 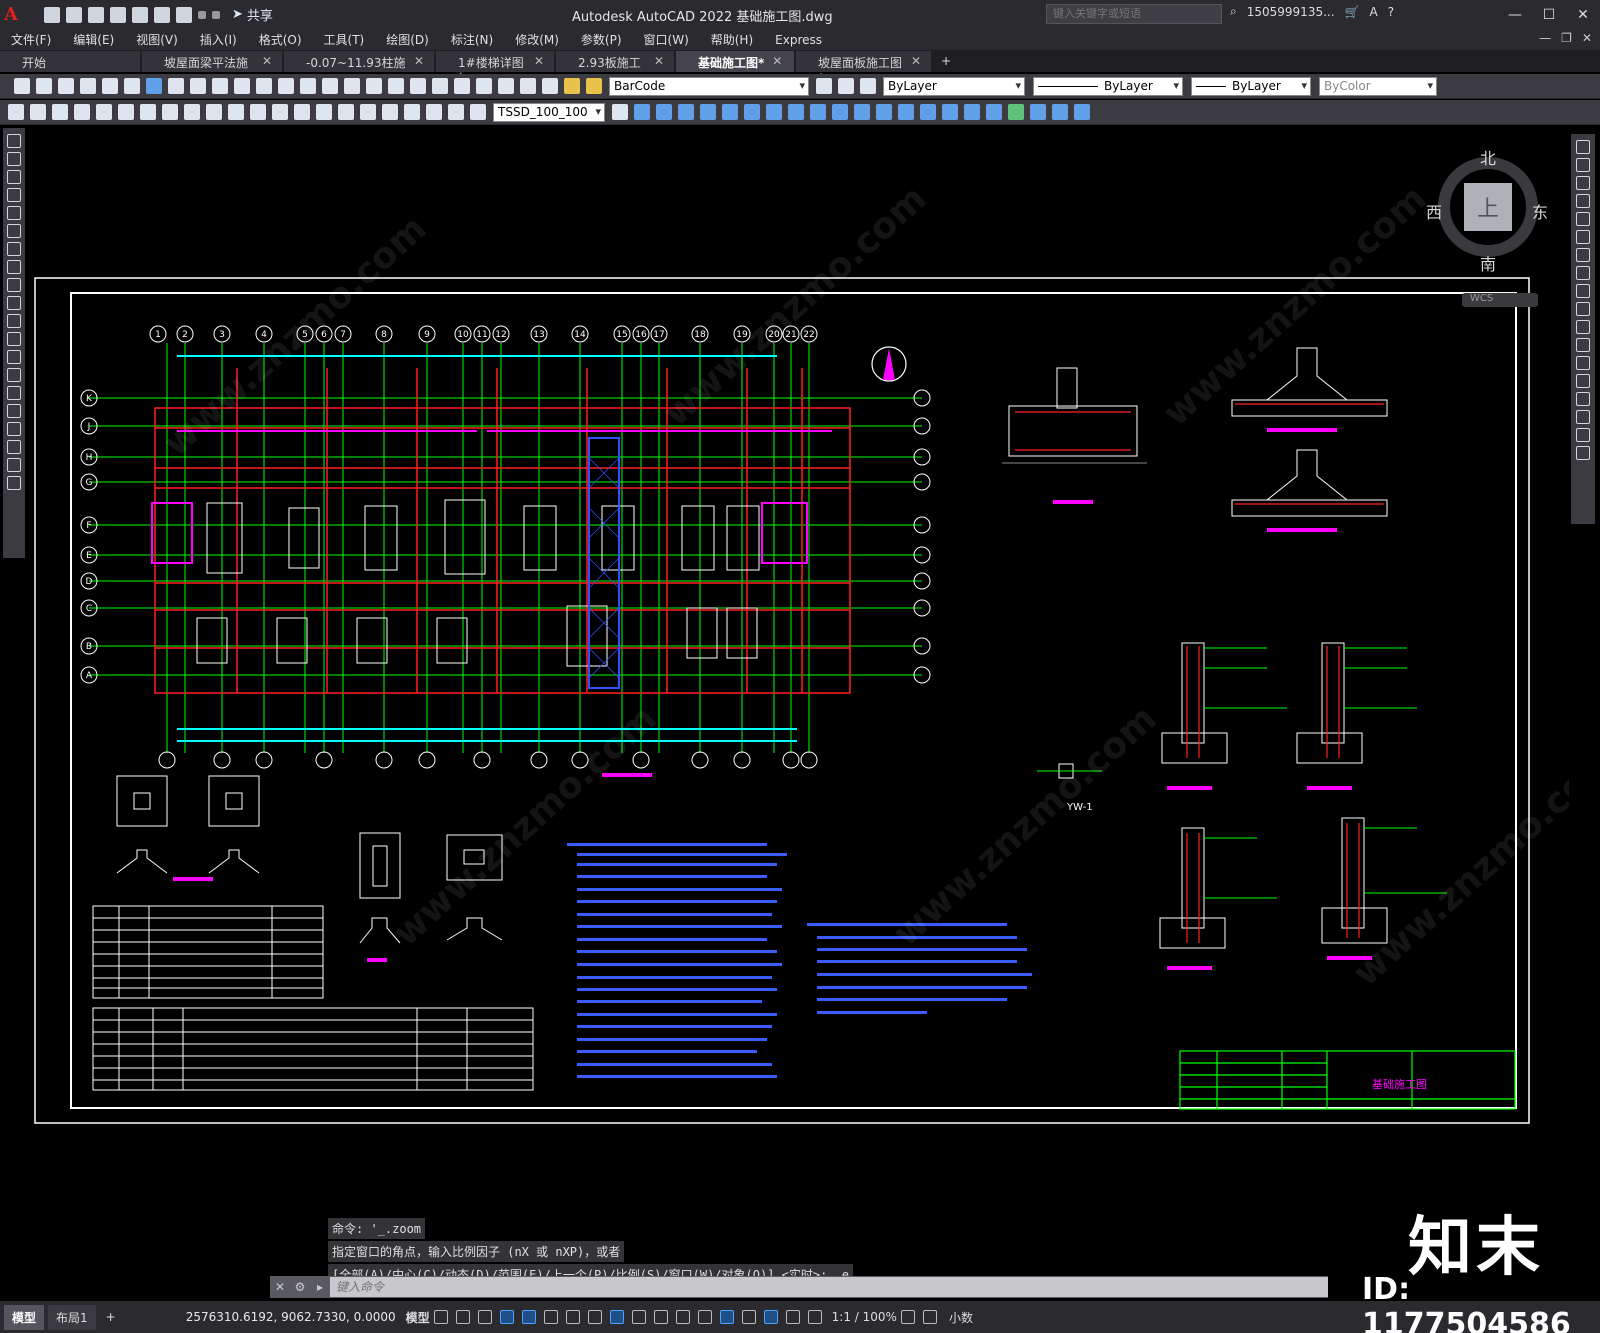 What do you see at coordinates (601, 39) in the screenshot?
I see `menu-parametric: 参数(P)` at bounding box center [601, 39].